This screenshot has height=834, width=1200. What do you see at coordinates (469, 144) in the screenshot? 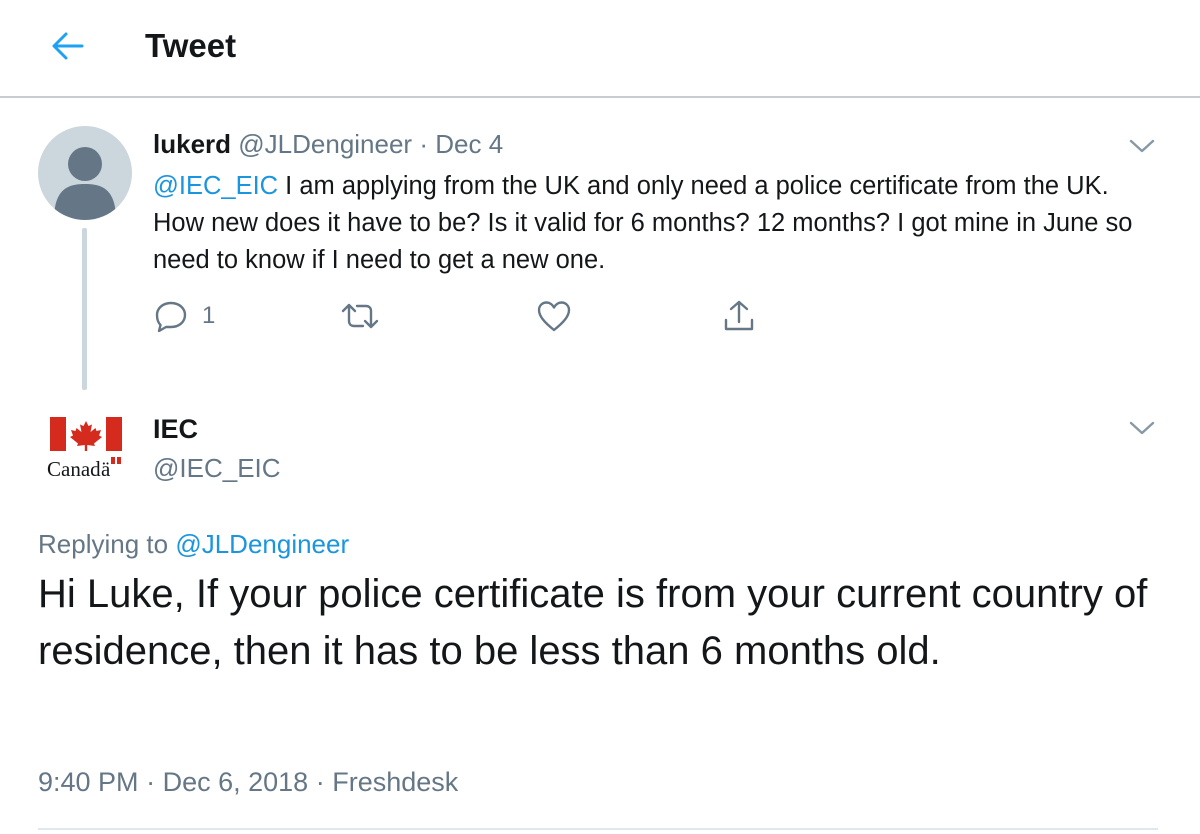
I see `tweet-date: Dec 4` at bounding box center [469, 144].